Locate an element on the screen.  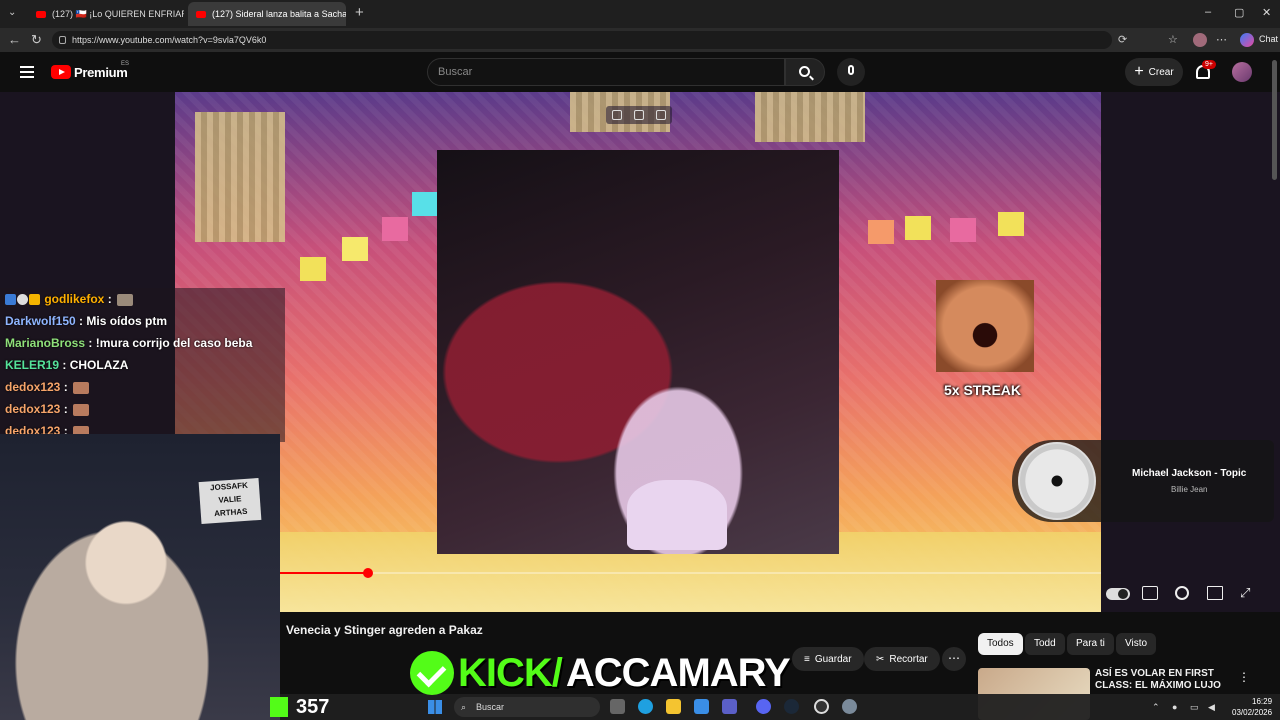
taskbar-clock: 16:29 03/02/2026 is located at coordinates (1252, 707).